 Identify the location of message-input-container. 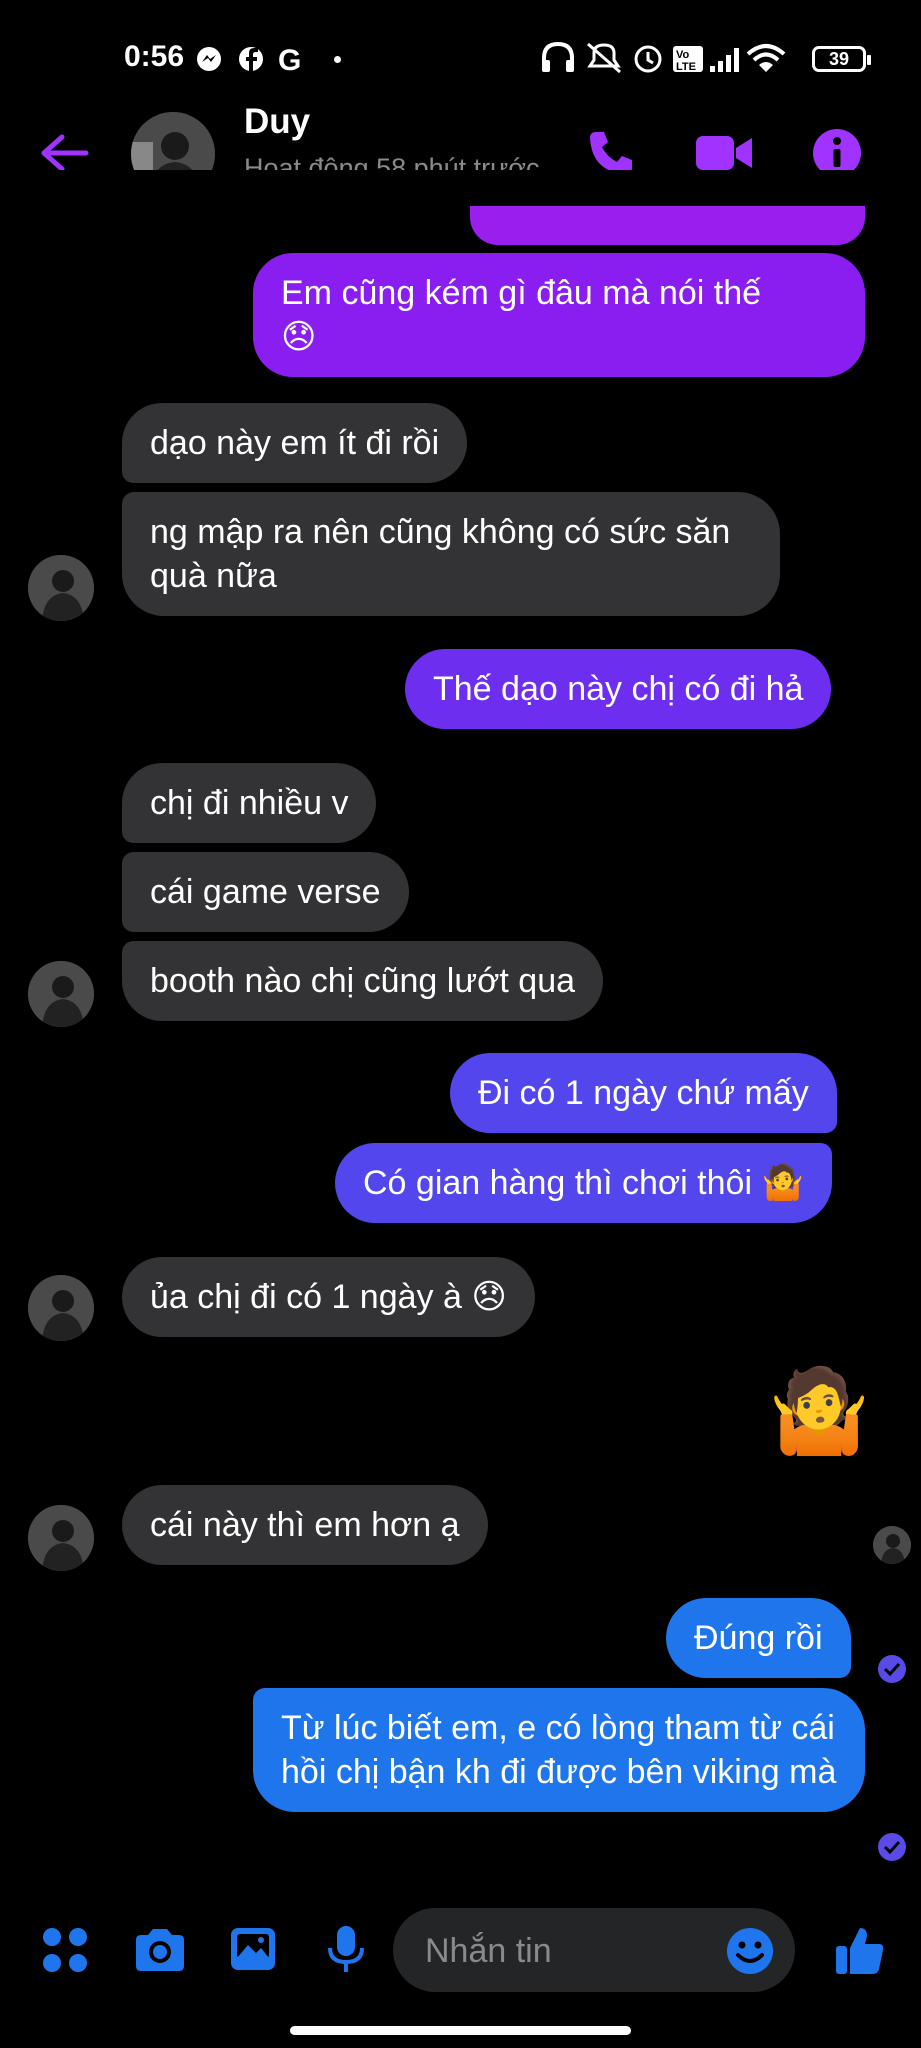
(594, 1950).